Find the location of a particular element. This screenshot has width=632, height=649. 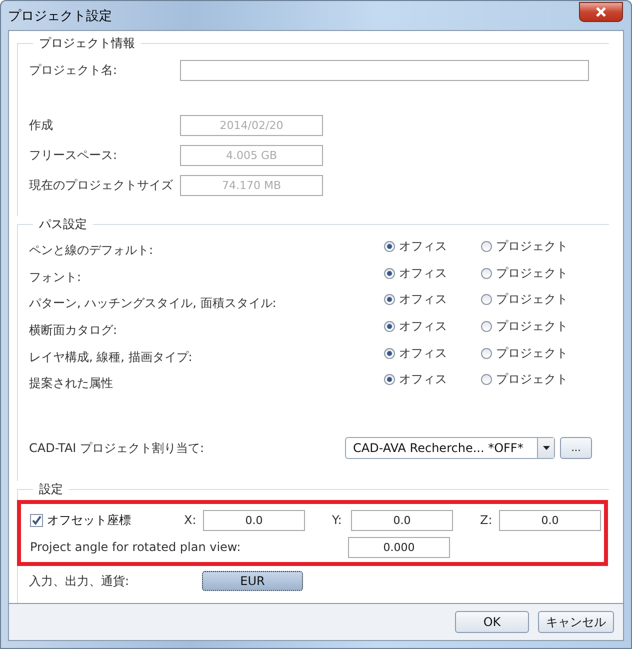

close-button is located at coordinates (601, 12).